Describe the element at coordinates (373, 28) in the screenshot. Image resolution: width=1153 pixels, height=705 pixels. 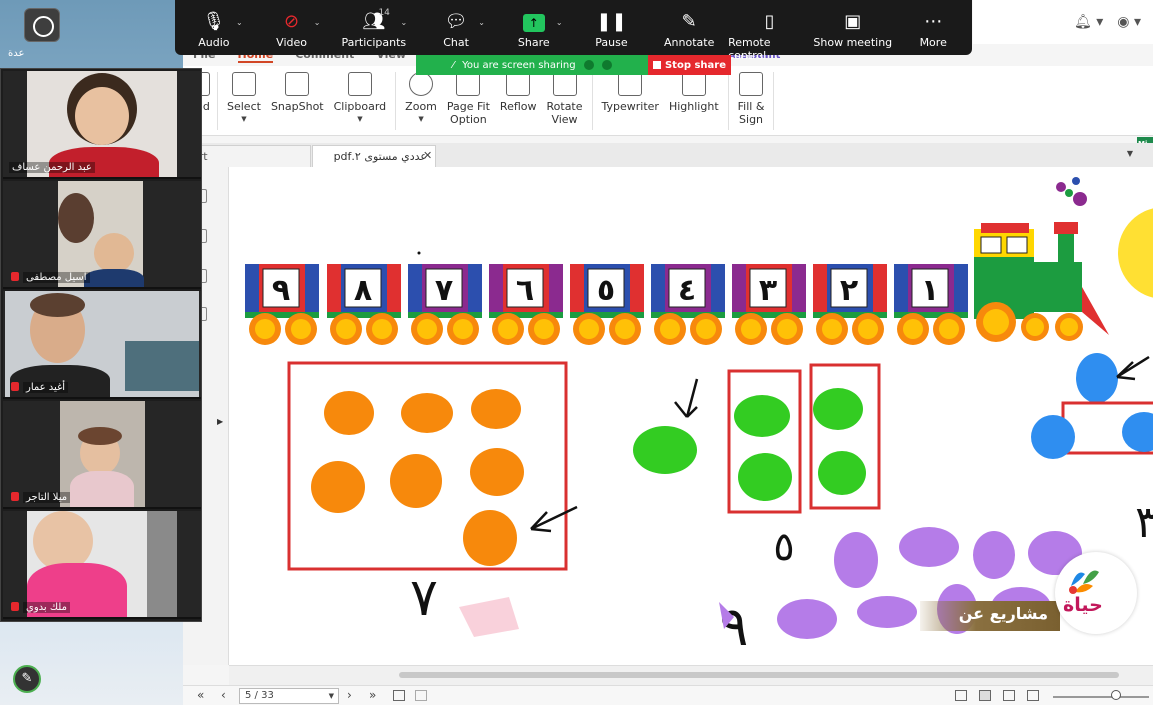
I see `participants-button: 👥︎ 14 ⌄ Participants` at that location.